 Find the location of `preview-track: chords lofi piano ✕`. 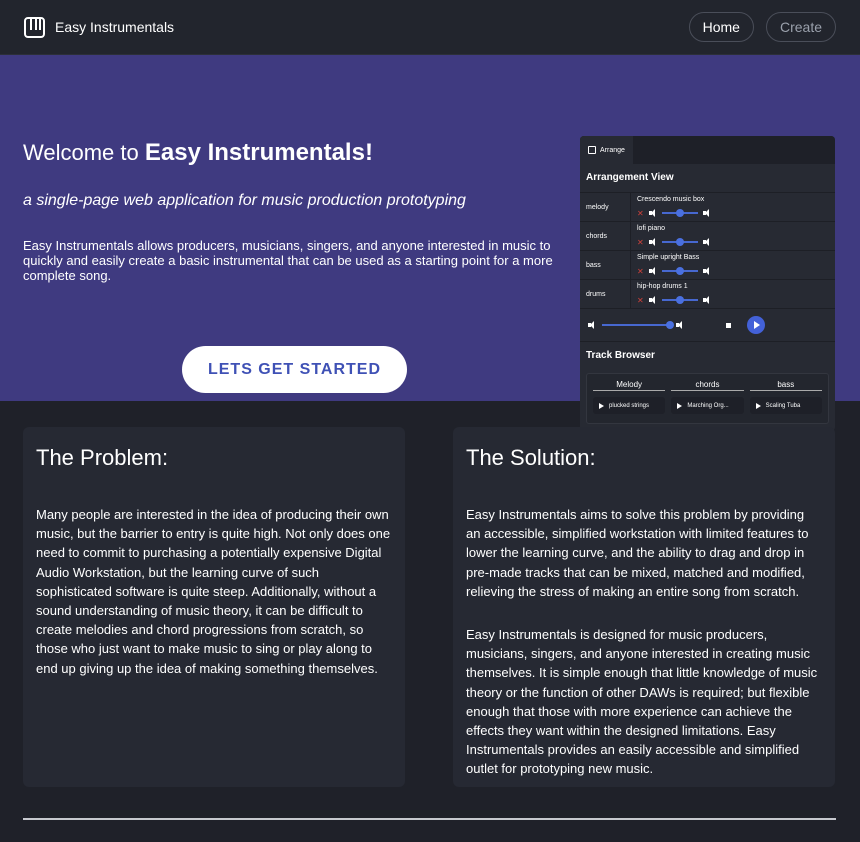

preview-track: chords lofi piano ✕ is located at coordinates (707, 235).